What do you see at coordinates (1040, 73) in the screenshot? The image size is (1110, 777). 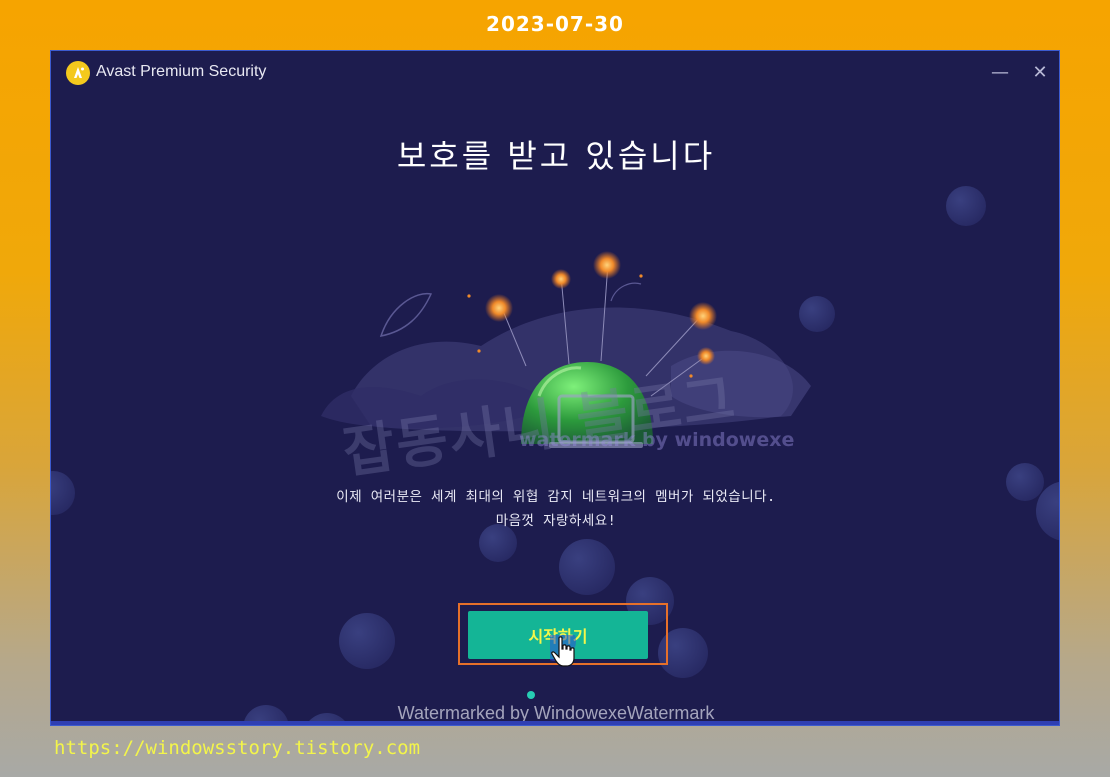 I see `close-icon: ✕` at bounding box center [1040, 73].